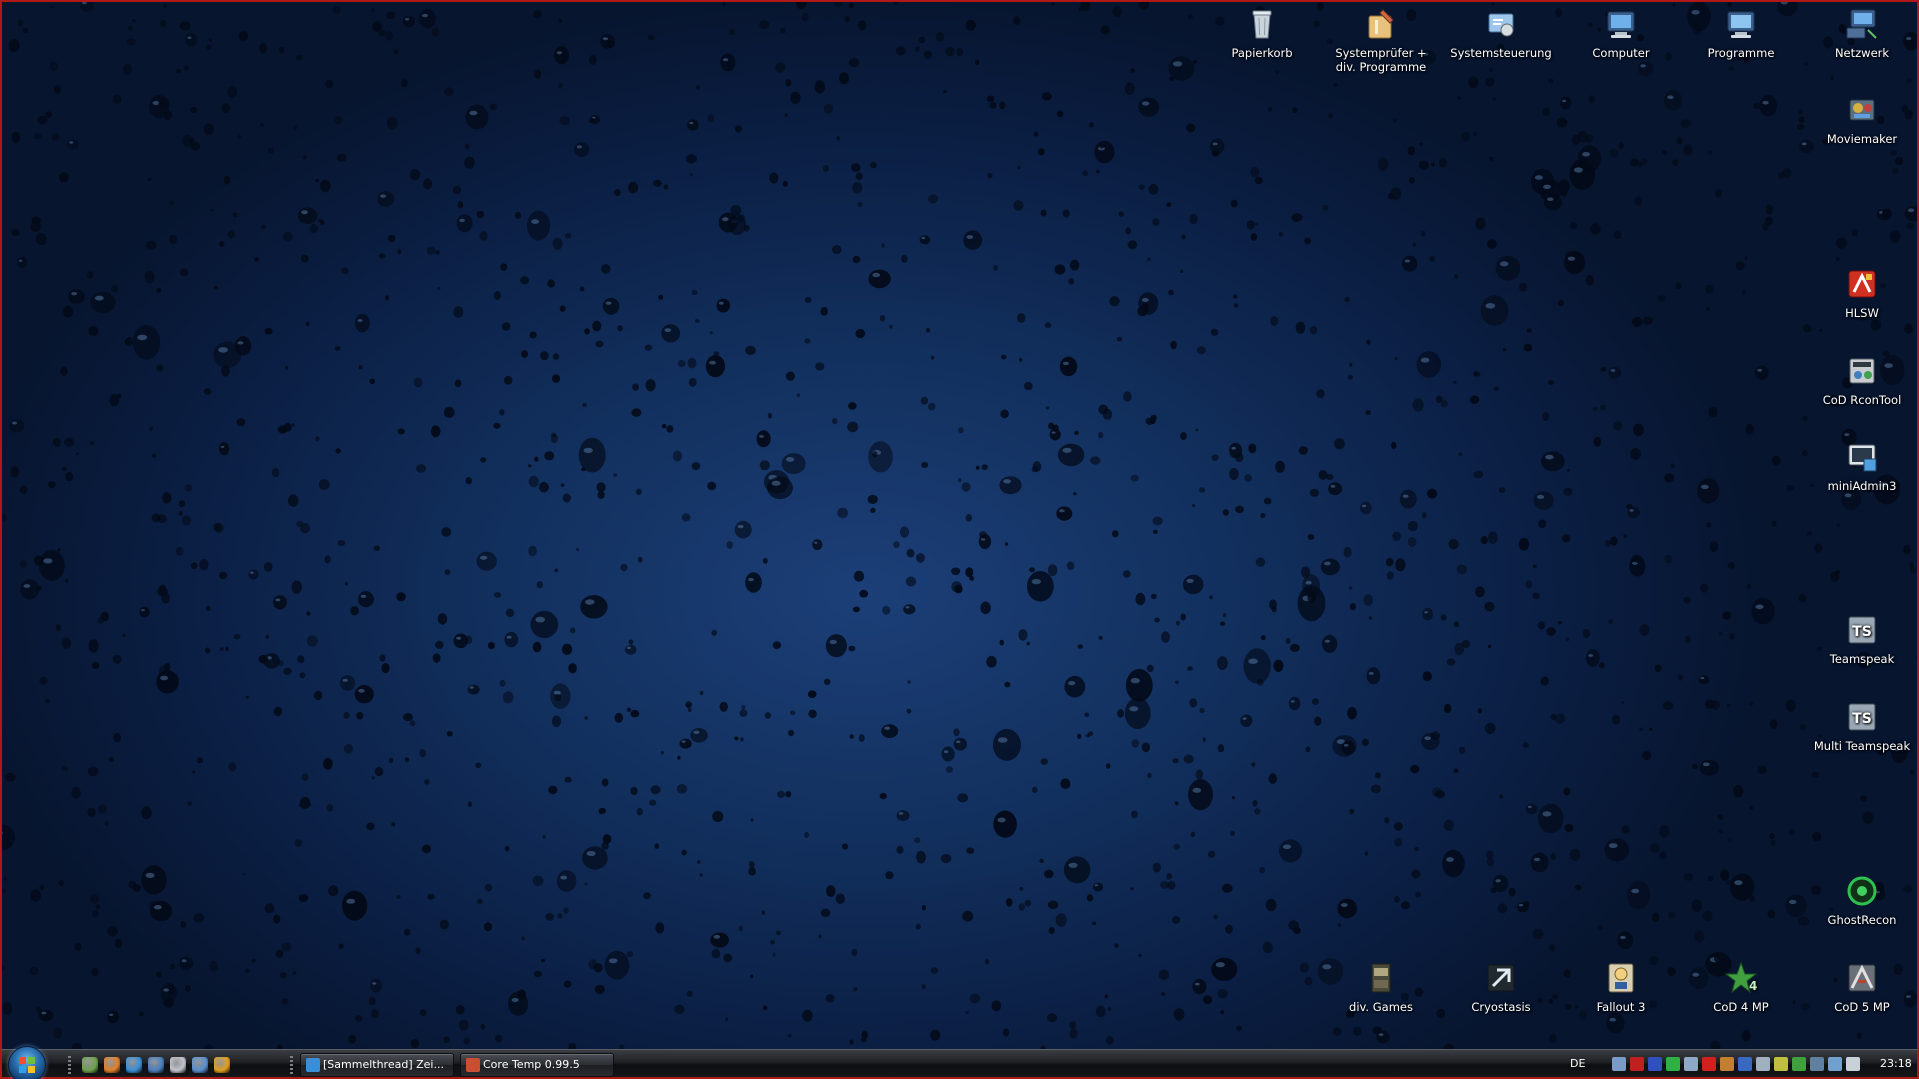  What do you see at coordinates (1861, 900) in the screenshot?
I see `desktop-icon-ghostrecon: GhostRecon` at bounding box center [1861, 900].